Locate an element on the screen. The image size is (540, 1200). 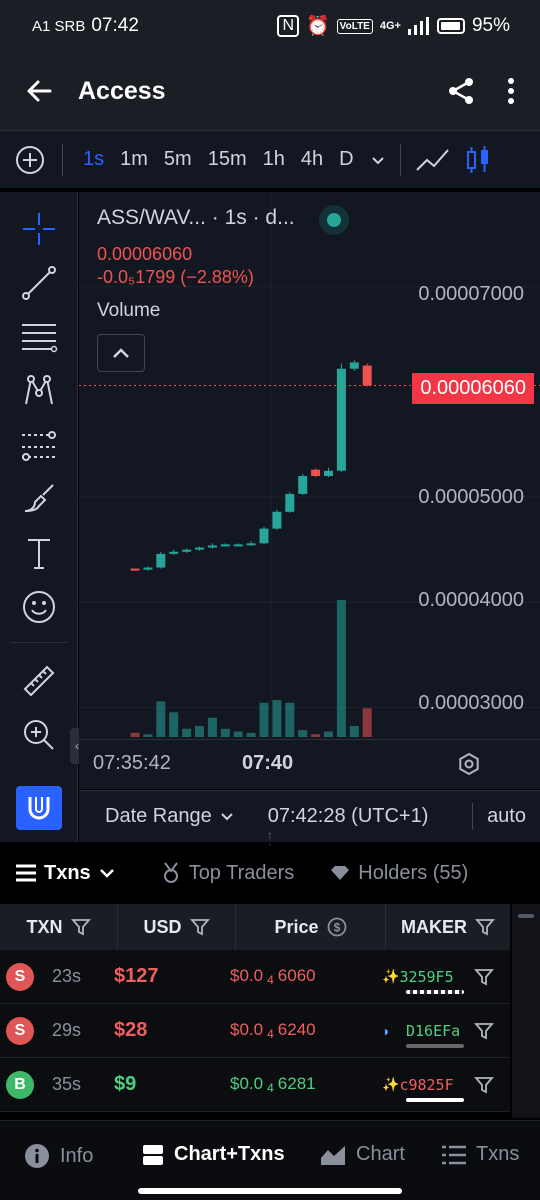
forecast-icon is located at coordinates (39, 446).